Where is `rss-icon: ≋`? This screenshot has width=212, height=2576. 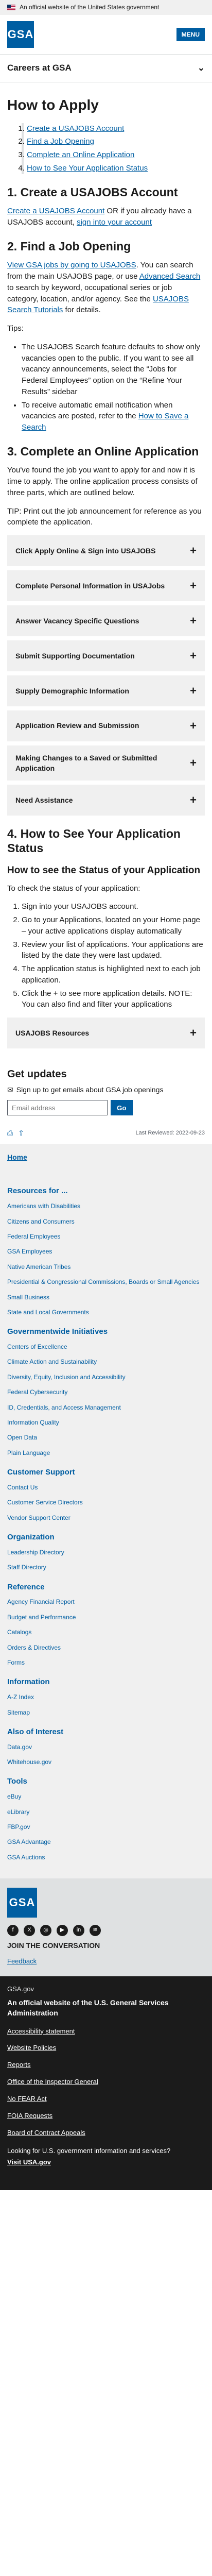 rss-icon: ≋ is located at coordinates (95, 1931).